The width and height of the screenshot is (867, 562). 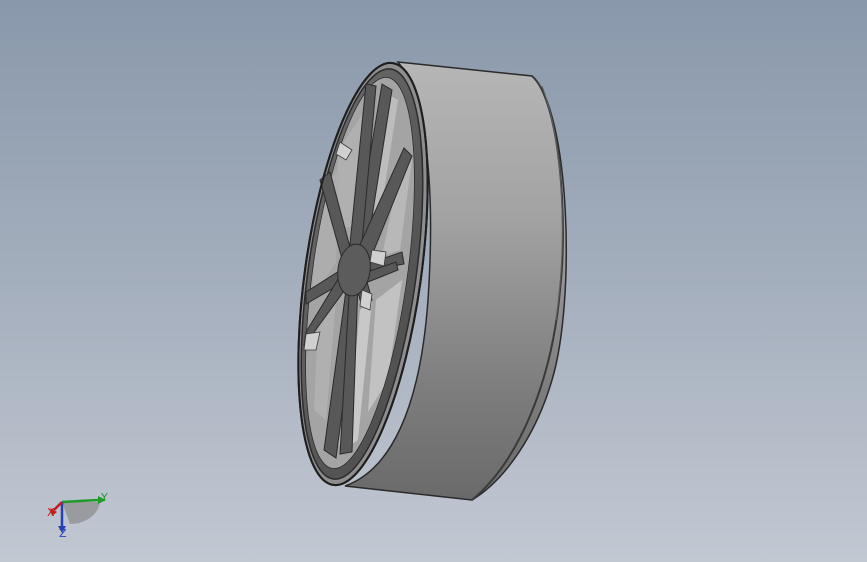 I want to click on triad-x-label: X, so click(x=51, y=512).